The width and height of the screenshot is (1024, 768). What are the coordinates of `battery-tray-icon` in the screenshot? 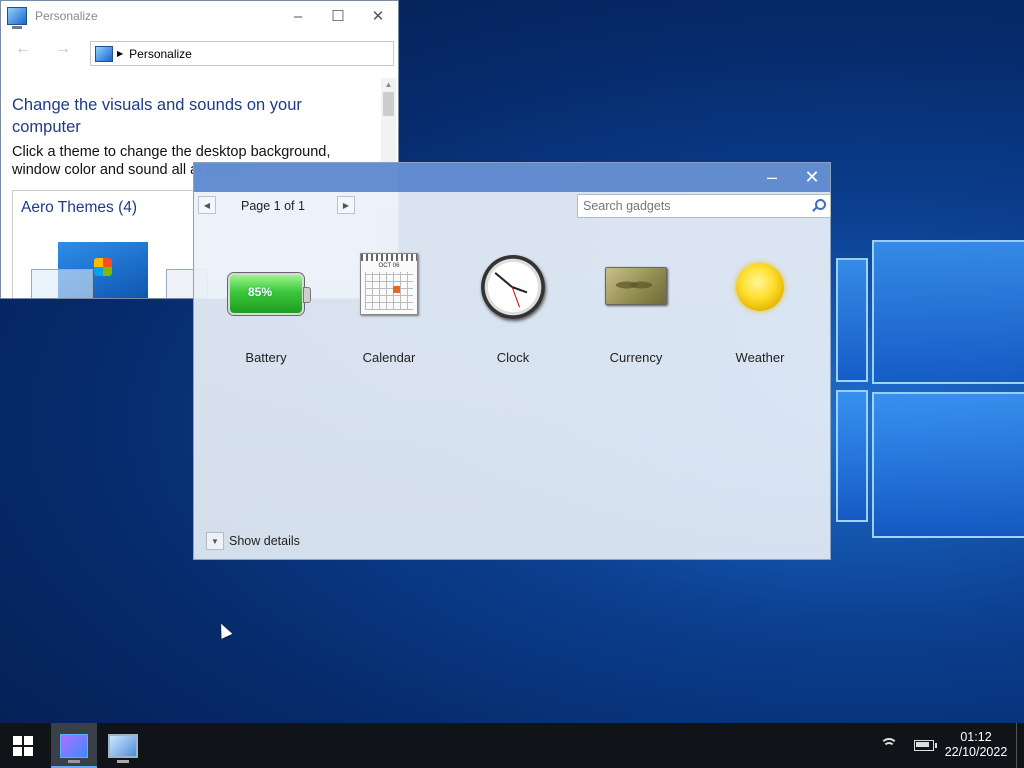 It's located at (925, 745).